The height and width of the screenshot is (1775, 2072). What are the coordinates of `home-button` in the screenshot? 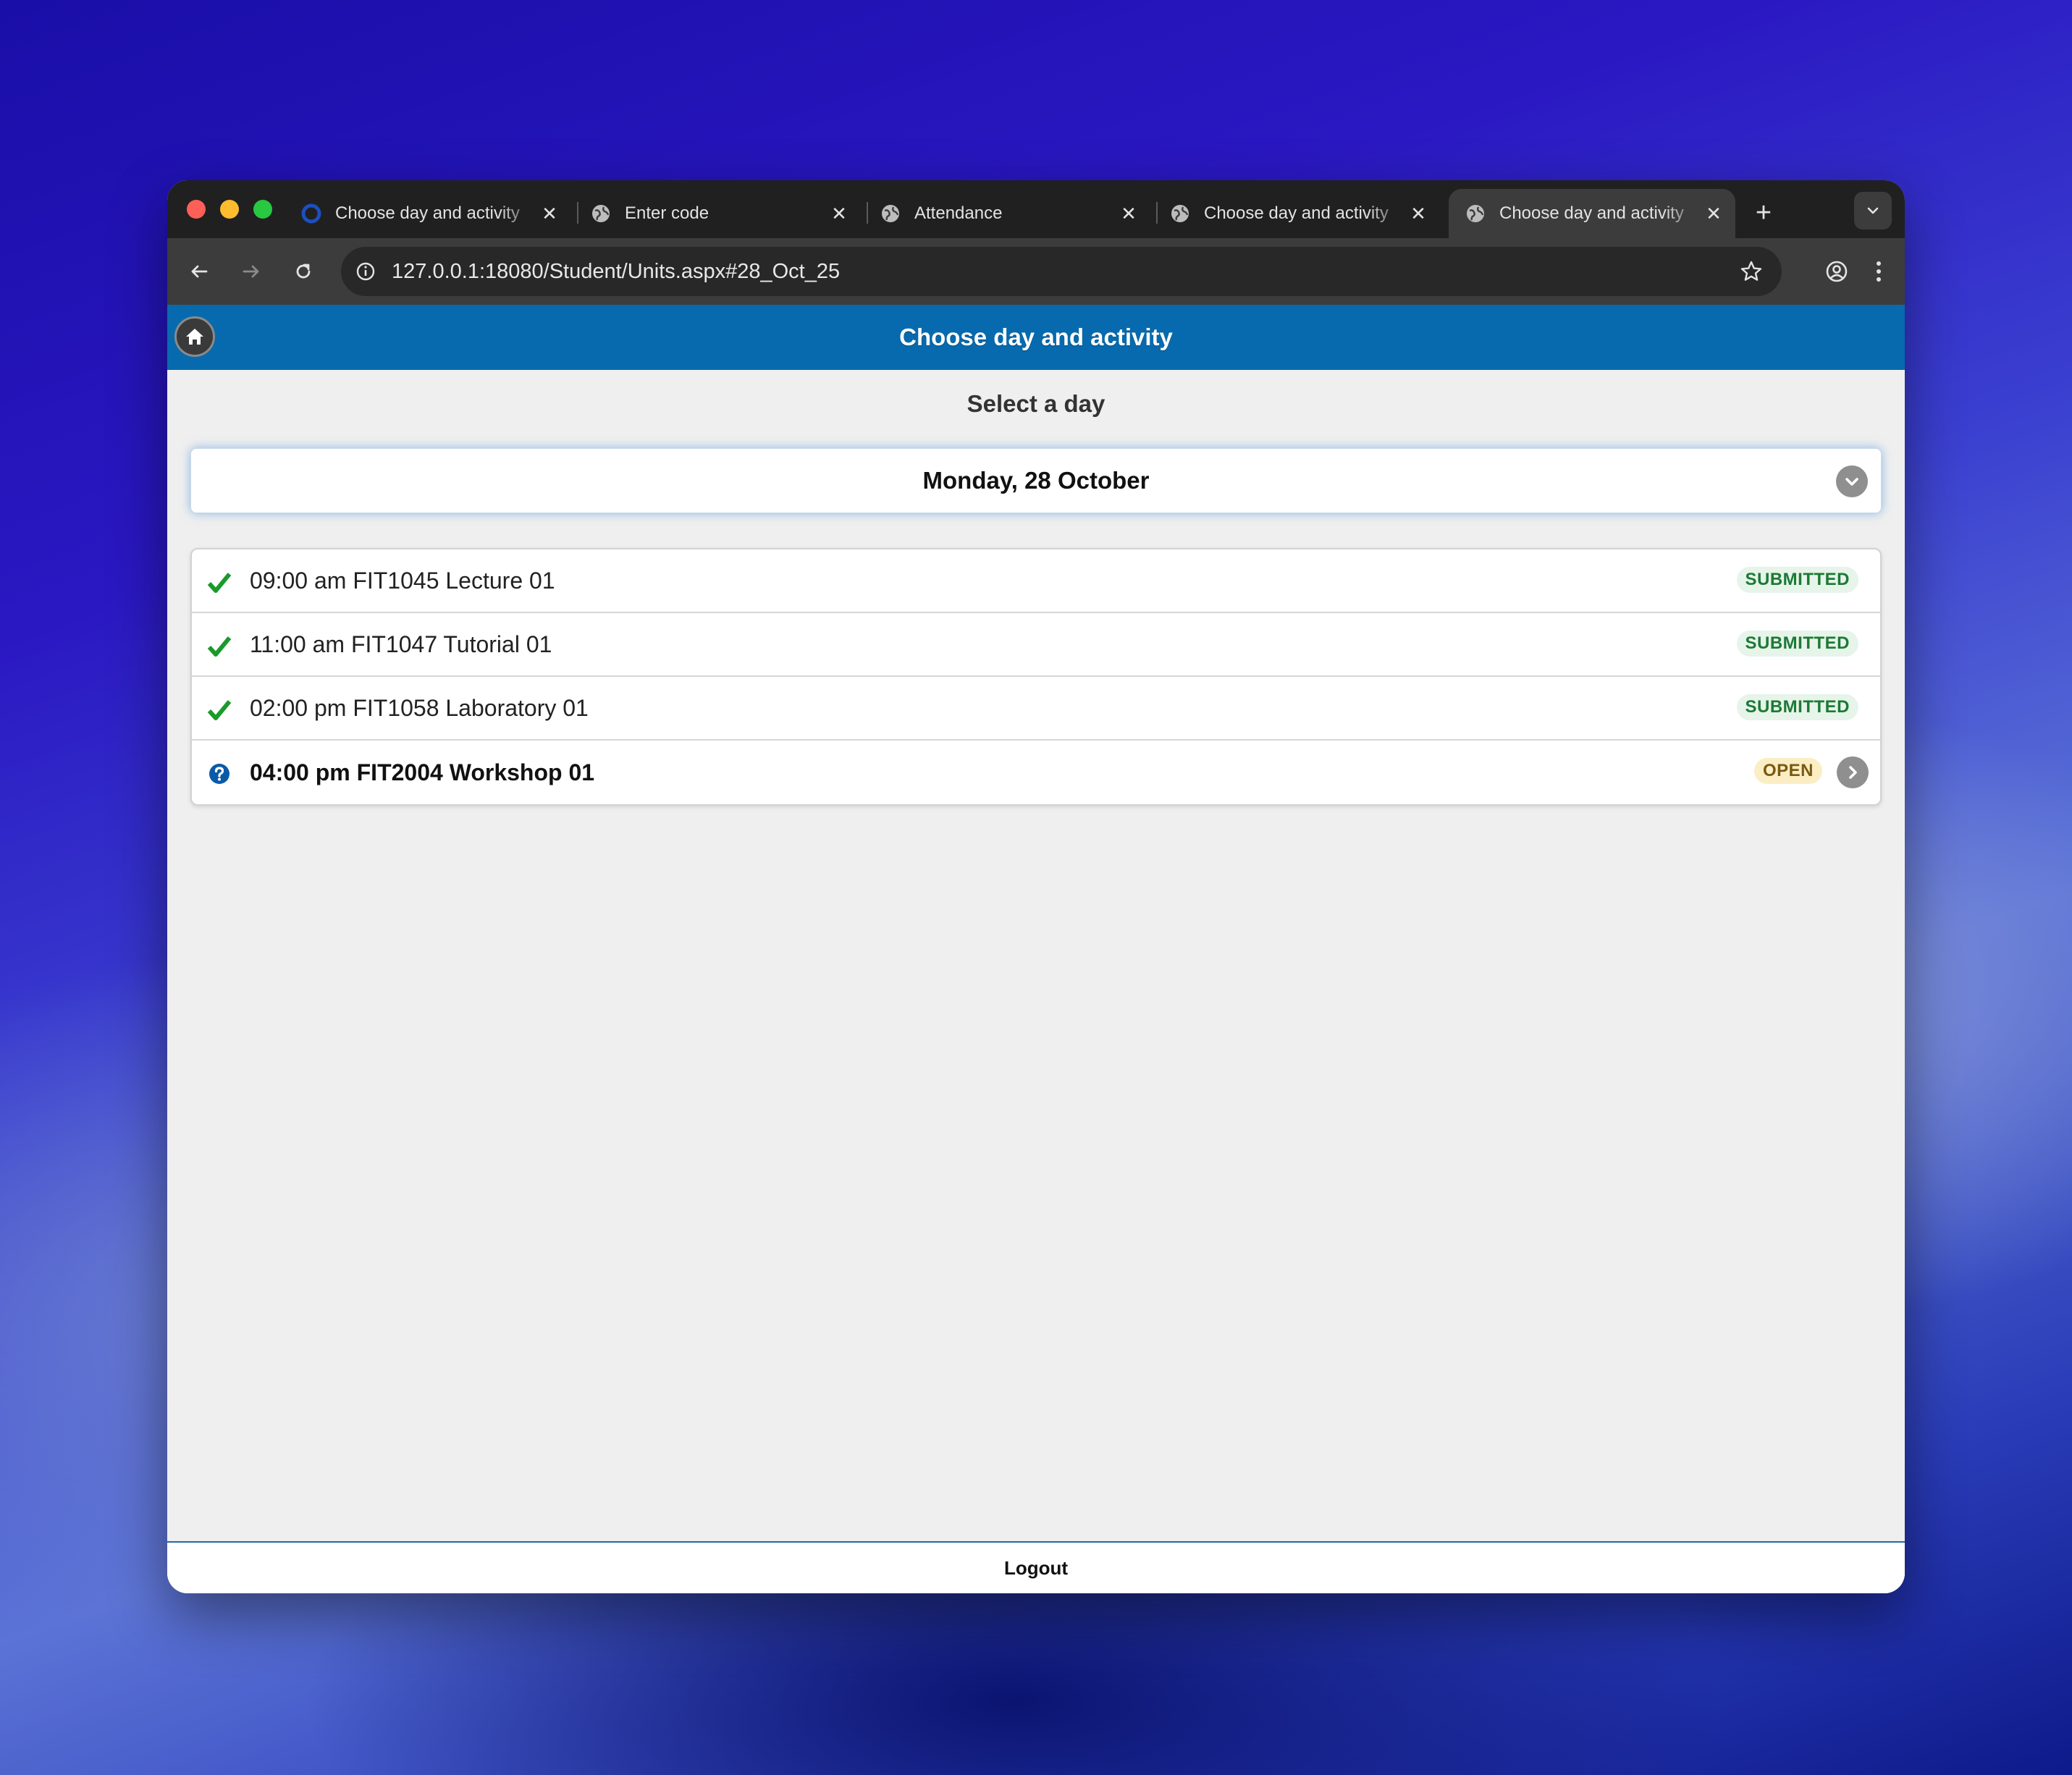 It's located at (194, 336).